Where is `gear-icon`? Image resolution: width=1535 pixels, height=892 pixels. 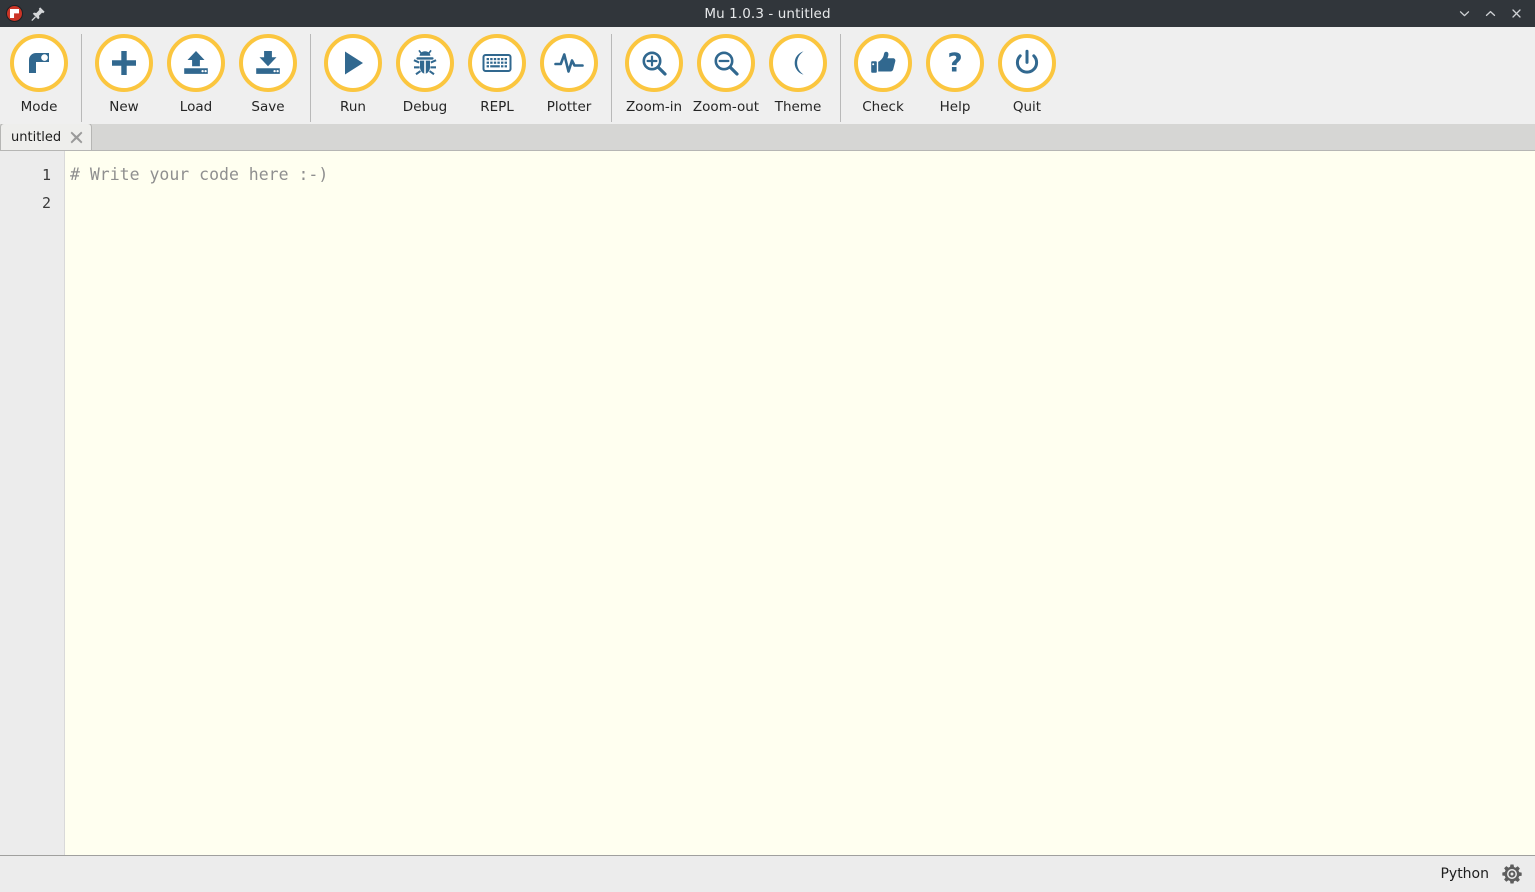 gear-icon is located at coordinates (1512, 874).